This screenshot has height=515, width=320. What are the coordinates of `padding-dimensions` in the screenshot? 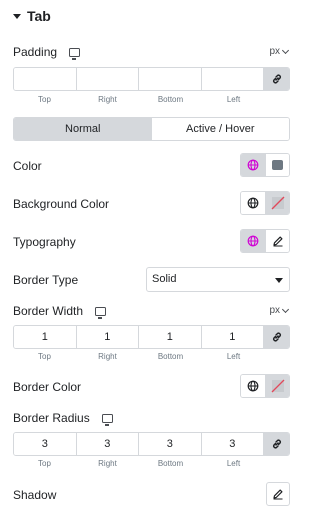 It's located at (151, 79).